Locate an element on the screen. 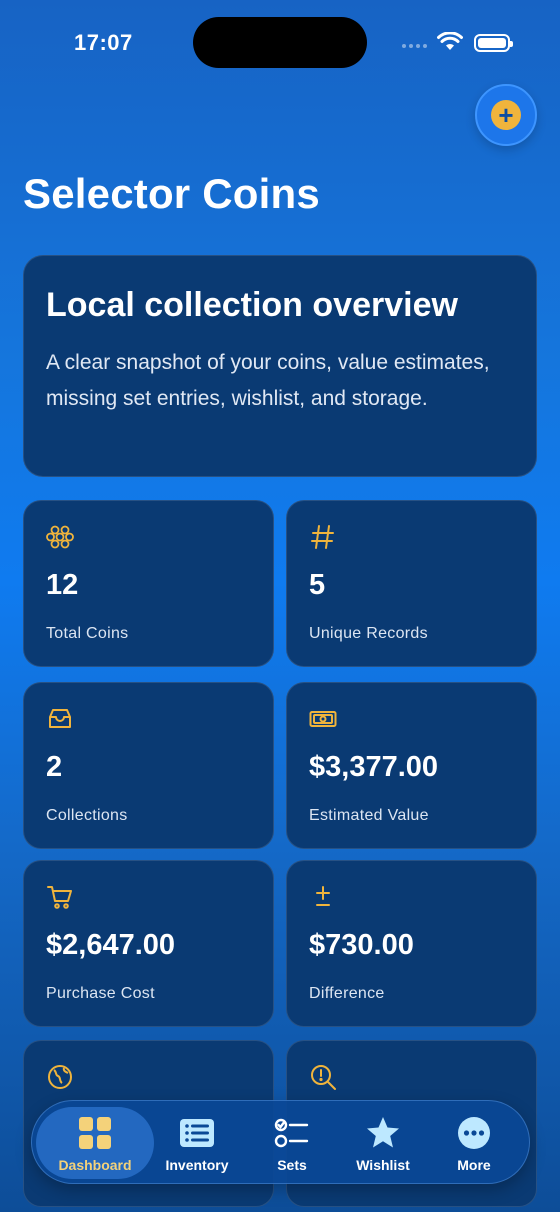 The width and height of the screenshot is (560, 1212). tab-label: Wishlist is located at coordinates (383, 1165).